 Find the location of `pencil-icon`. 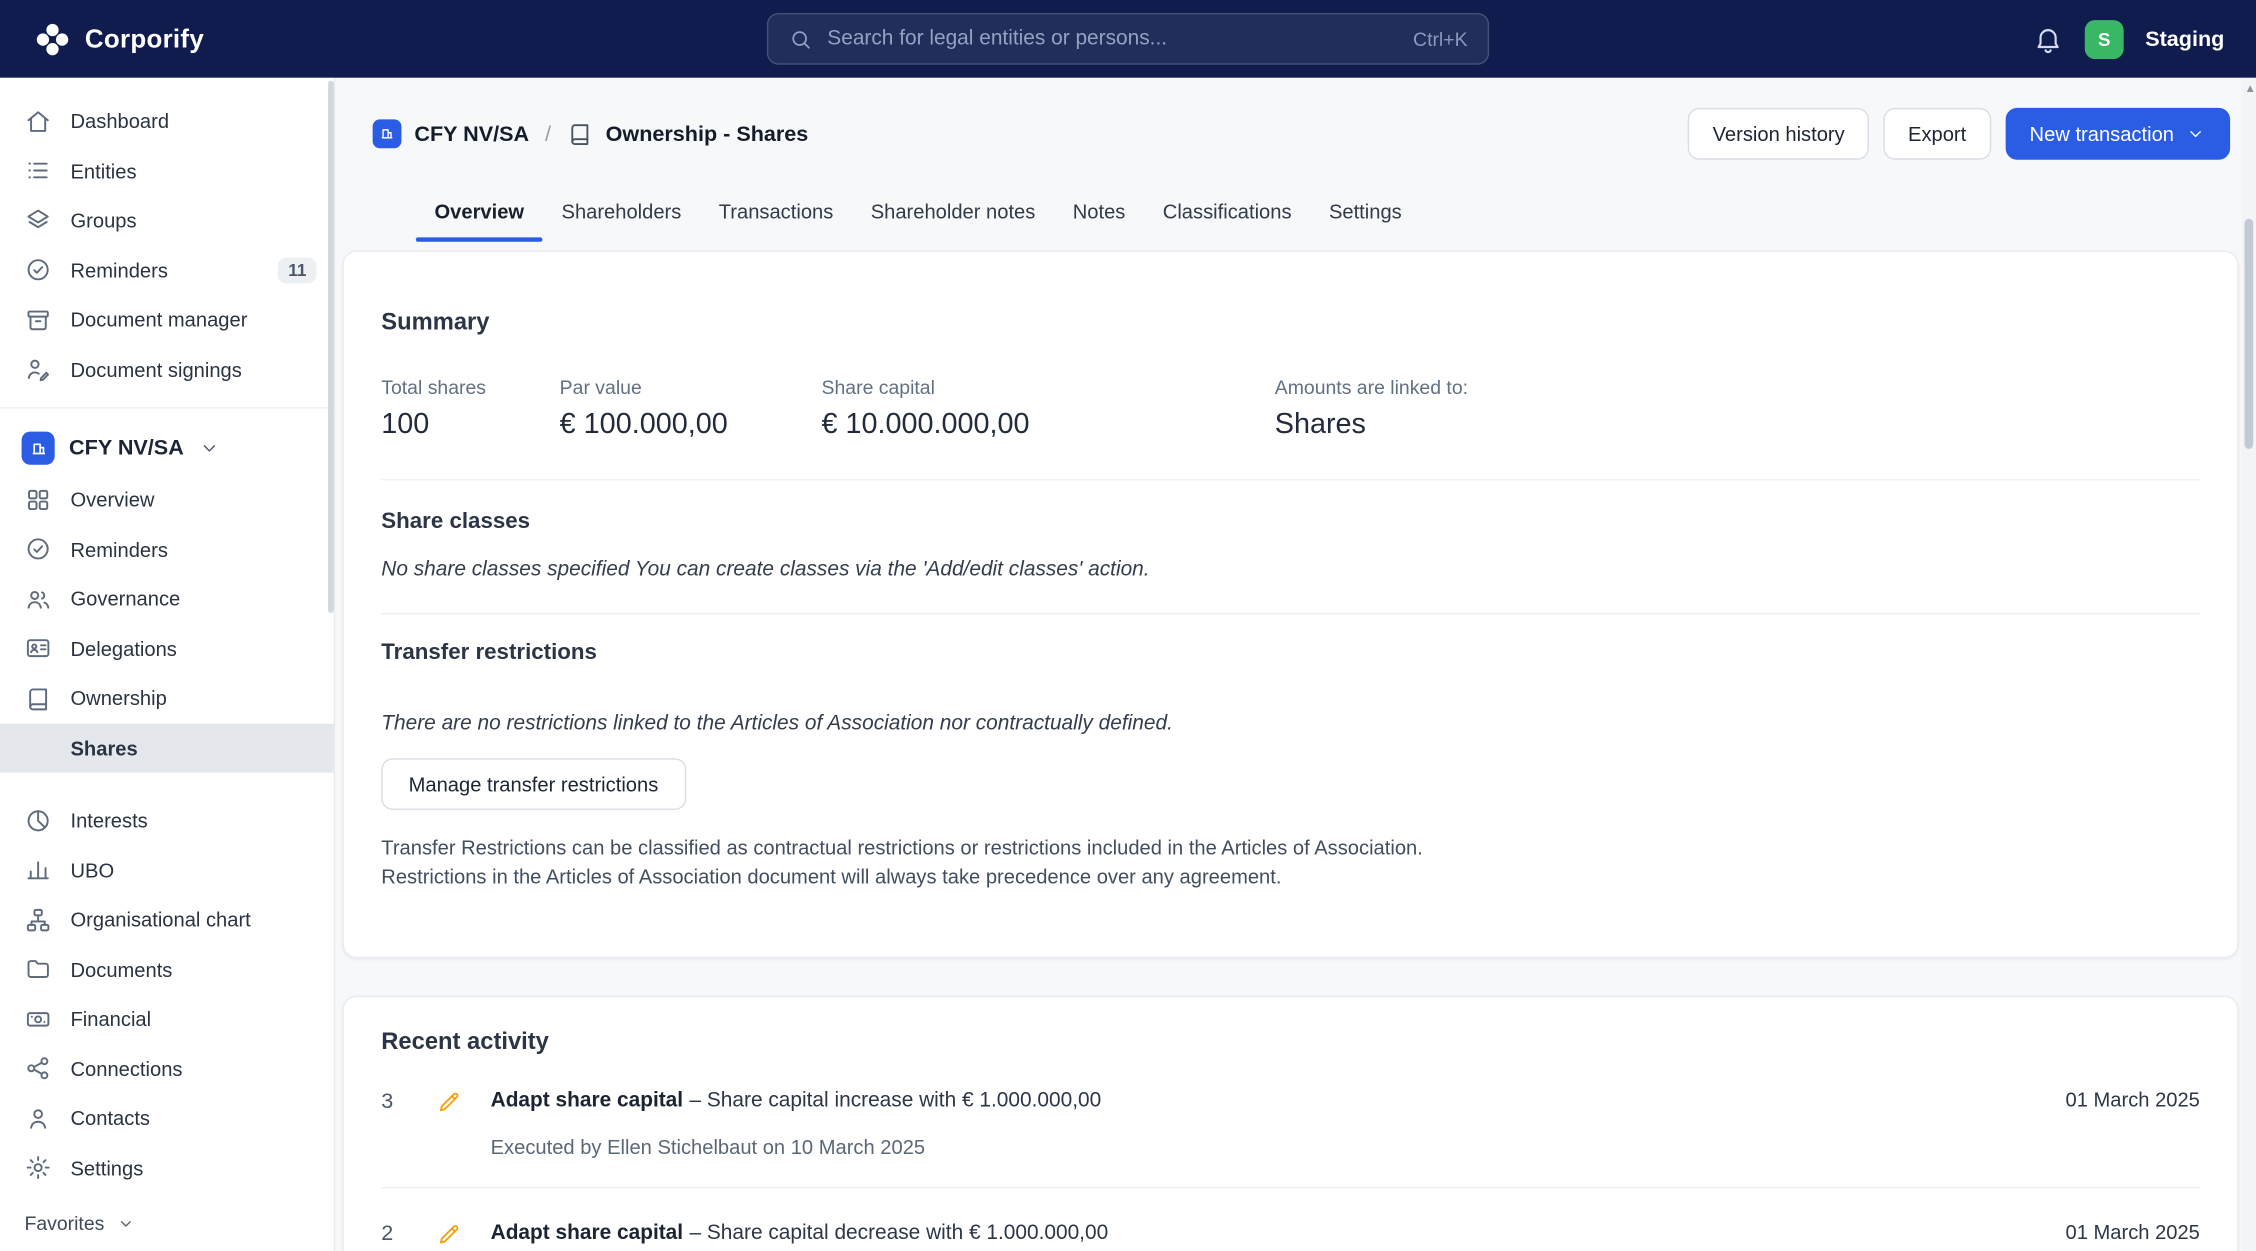

pencil-icon is located at coordinates (449, 1102).